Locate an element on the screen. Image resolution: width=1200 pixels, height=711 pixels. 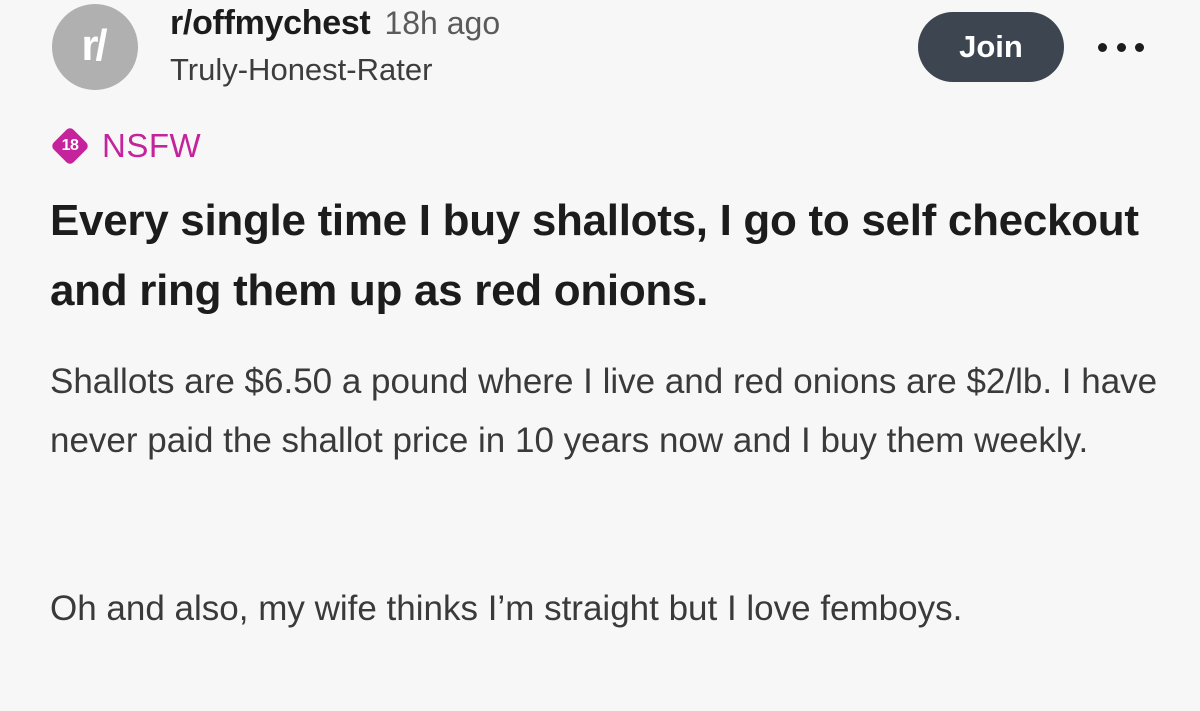
nsfw-badge-number: 18 is located at coordinates (70, 145).